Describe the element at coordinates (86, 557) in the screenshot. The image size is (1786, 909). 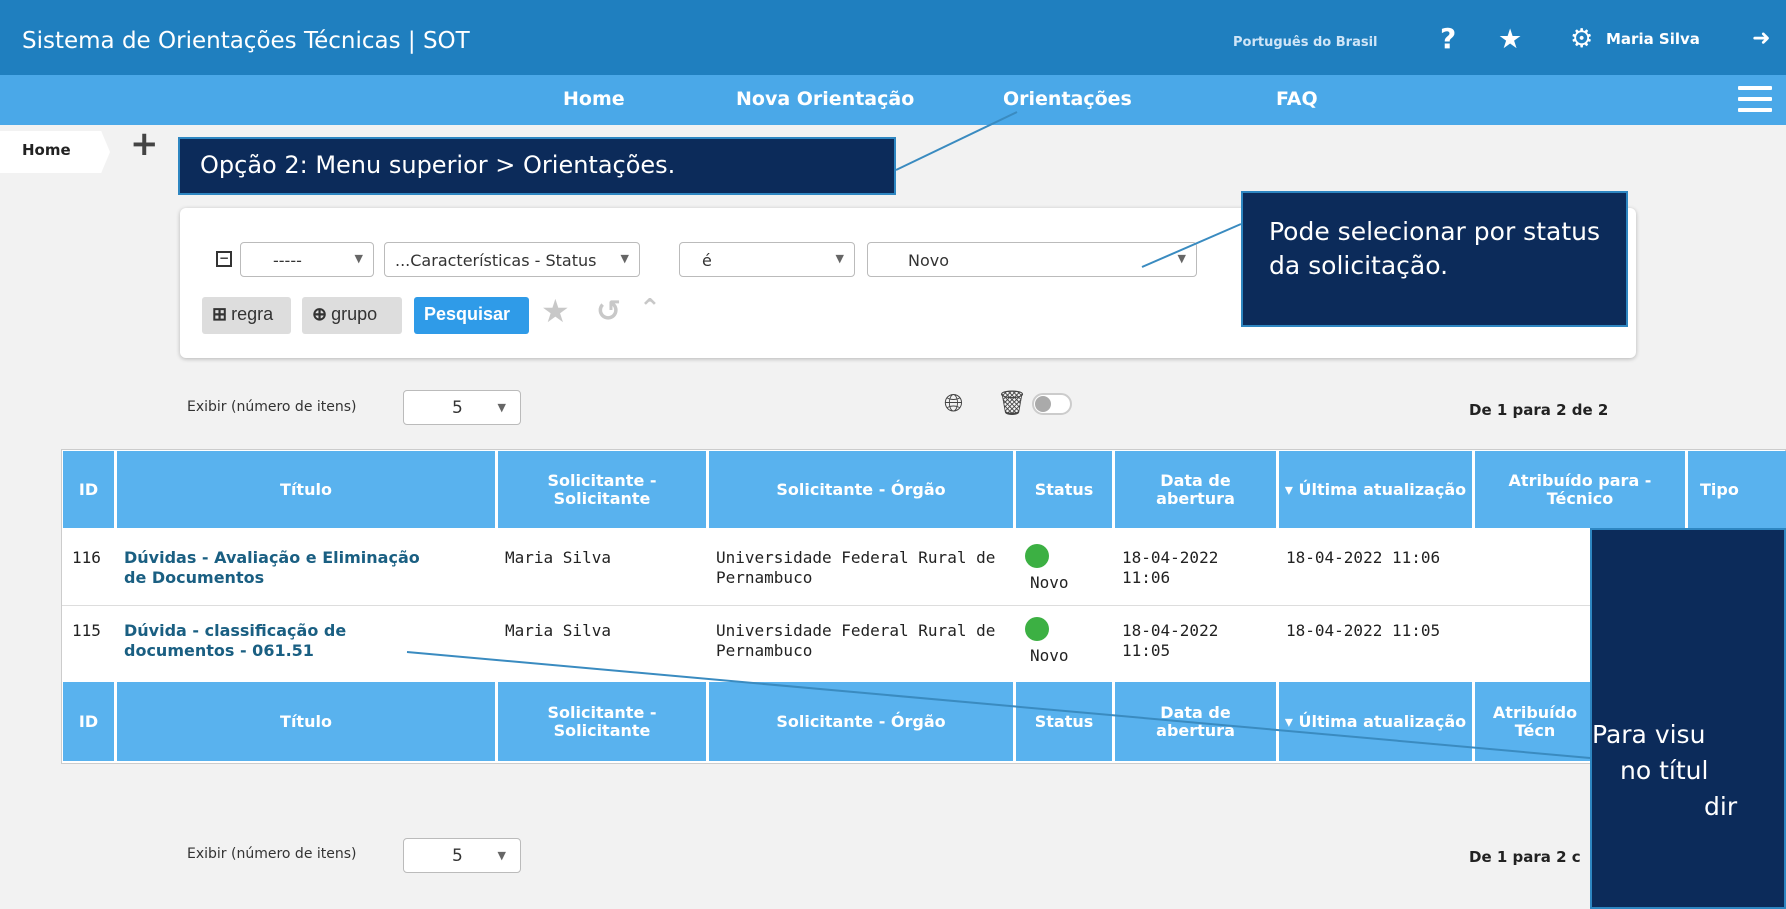
I see `row-id: 116` at that location.